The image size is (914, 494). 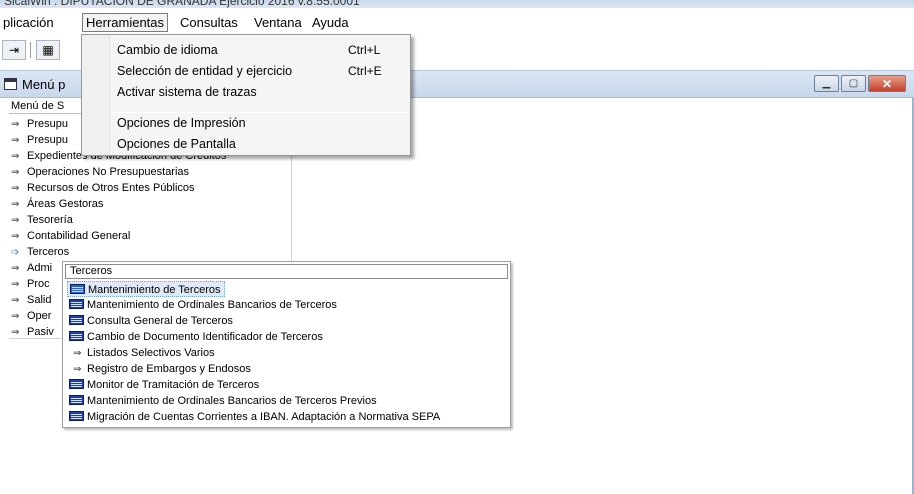 What do you see at coordinates (187, 92) in the screenshot?
I see `menu-item-label: Activar sistema de trazas` at bounding box center [187, 92].